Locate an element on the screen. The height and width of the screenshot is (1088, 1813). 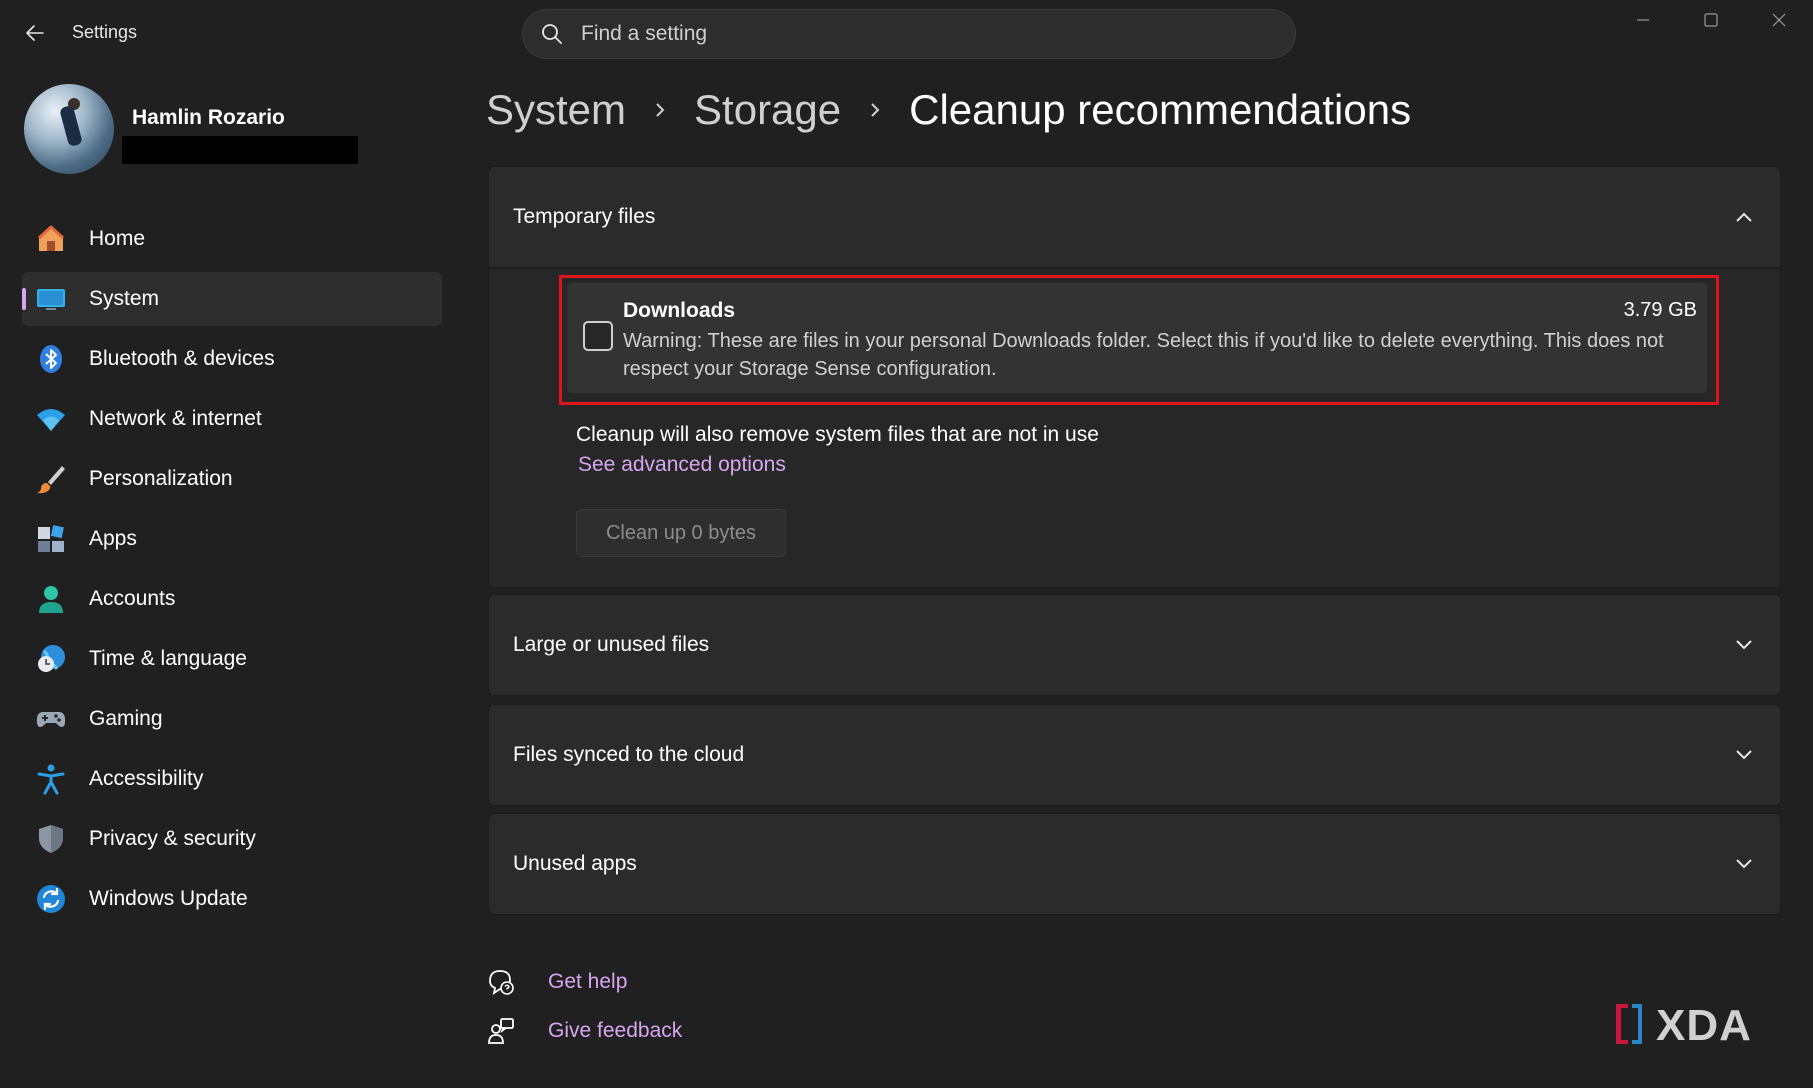
help-chat-icon is located at coordinates (501, 982).